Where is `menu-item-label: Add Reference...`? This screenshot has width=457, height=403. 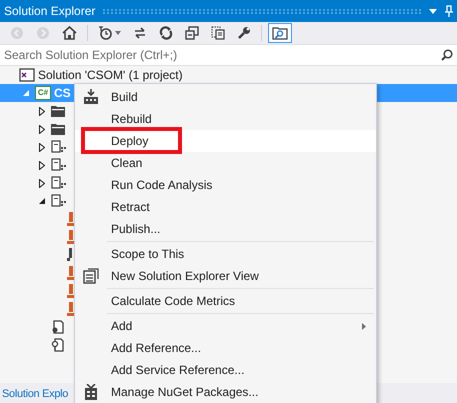 menu-item-label: Add Reference... is located at coordinates (156, 348).